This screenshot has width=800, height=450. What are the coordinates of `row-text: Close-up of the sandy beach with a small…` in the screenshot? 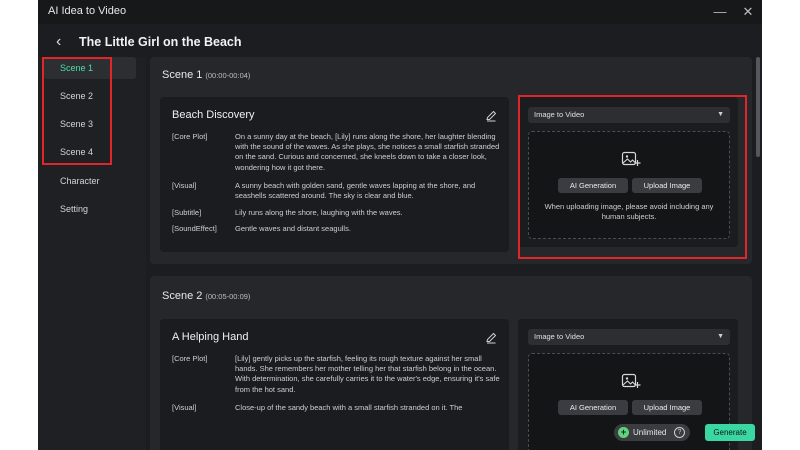 It's located at (349, 407).